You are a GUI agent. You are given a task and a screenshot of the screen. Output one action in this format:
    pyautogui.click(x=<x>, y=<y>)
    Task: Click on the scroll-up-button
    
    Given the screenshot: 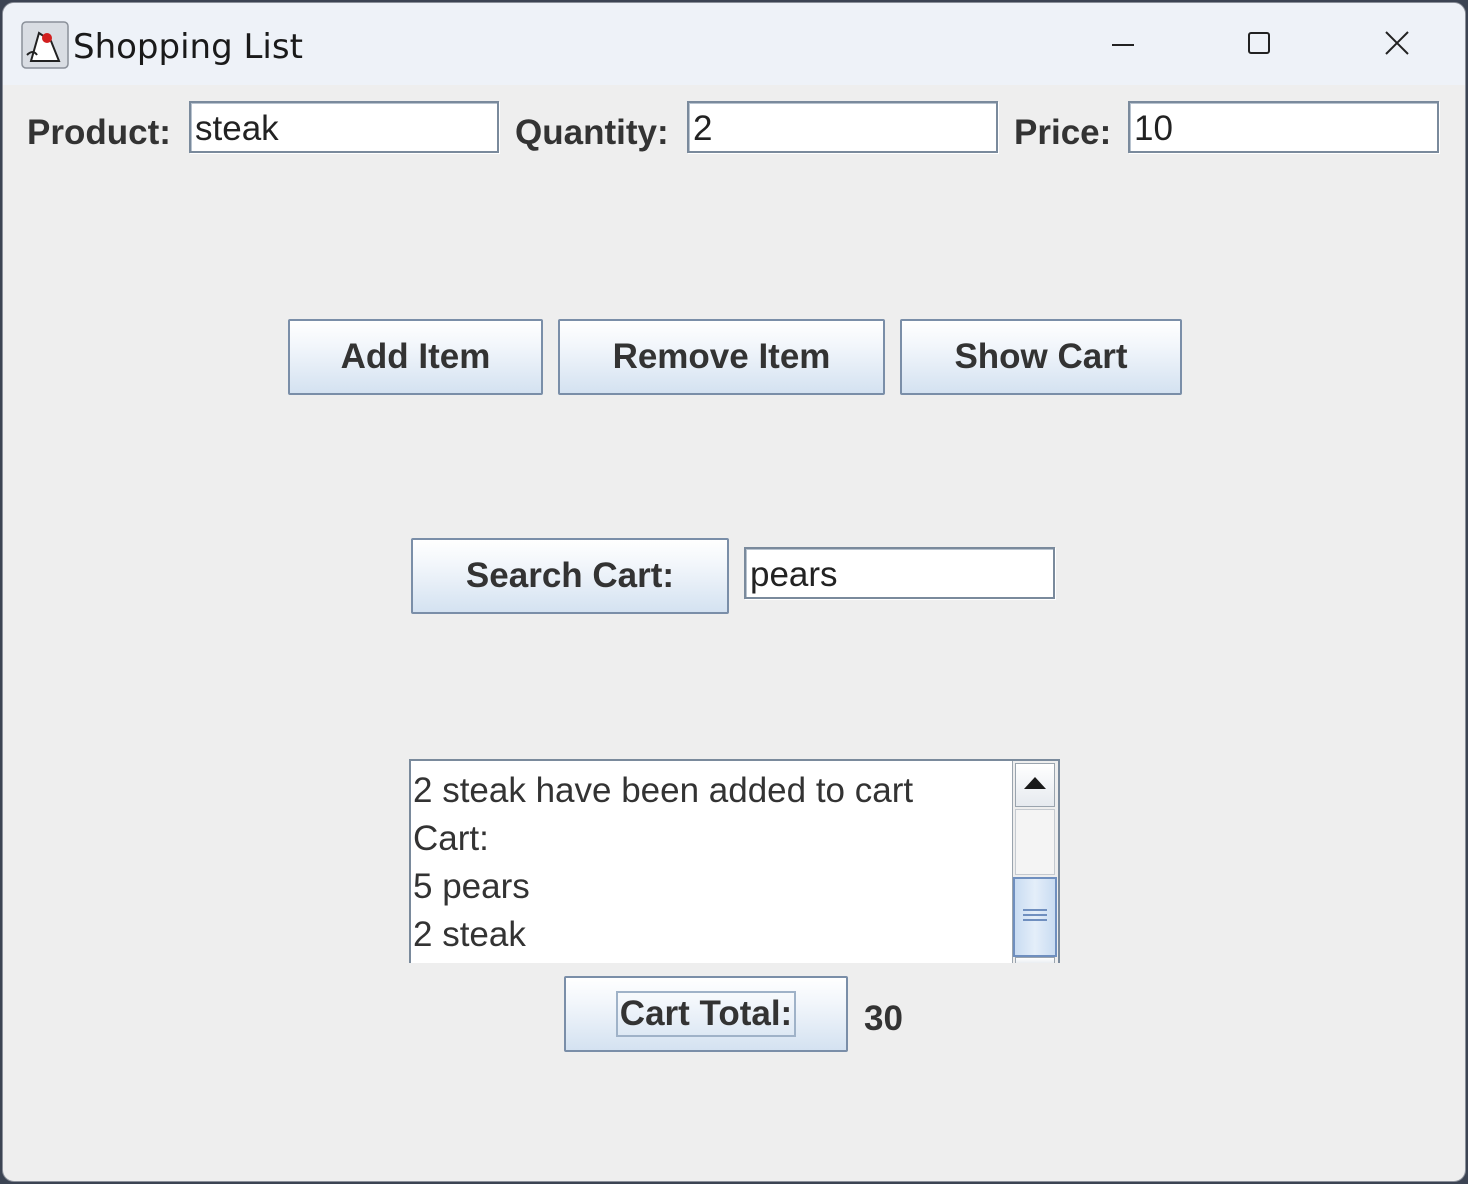 What is the action you would take?
    pyautogui.click(x=1035, y=785)
    